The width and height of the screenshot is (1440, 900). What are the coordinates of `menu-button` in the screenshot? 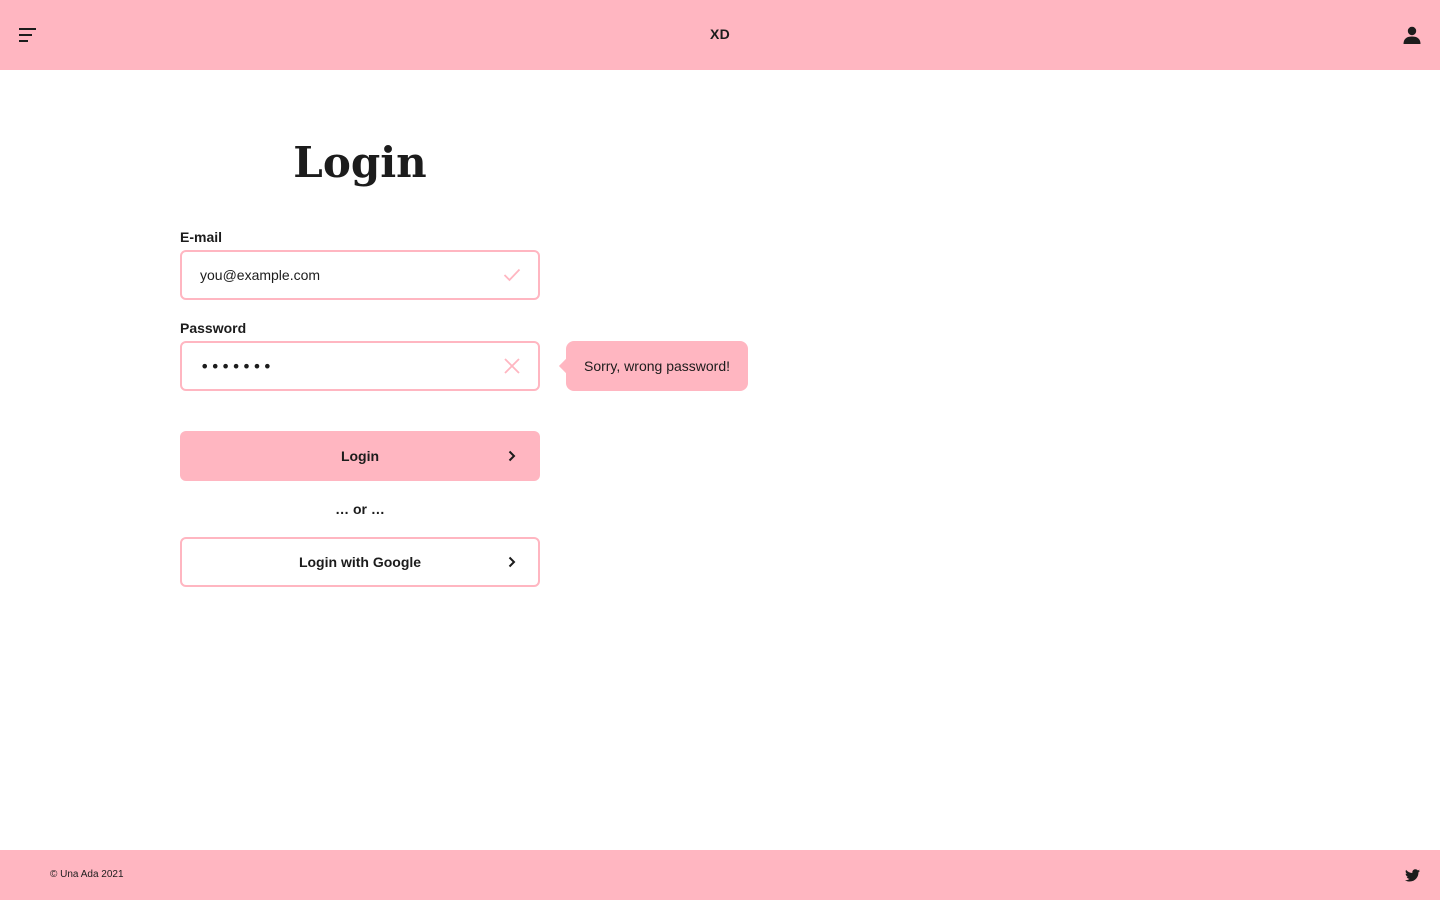 It's located at (28, 35).